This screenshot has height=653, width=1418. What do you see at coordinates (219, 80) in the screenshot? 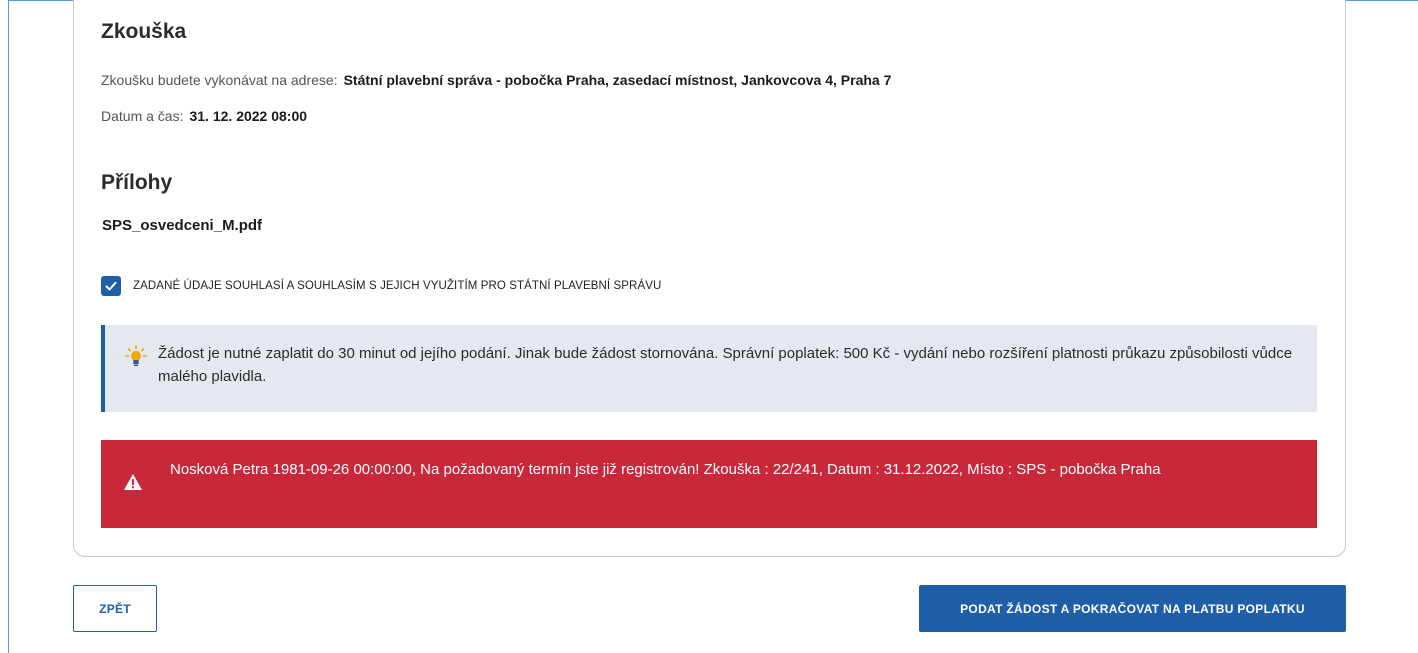
I see `exam-address-label: Zkoušku budete vykonávat na adrese:` at bounding box center [219, 80].